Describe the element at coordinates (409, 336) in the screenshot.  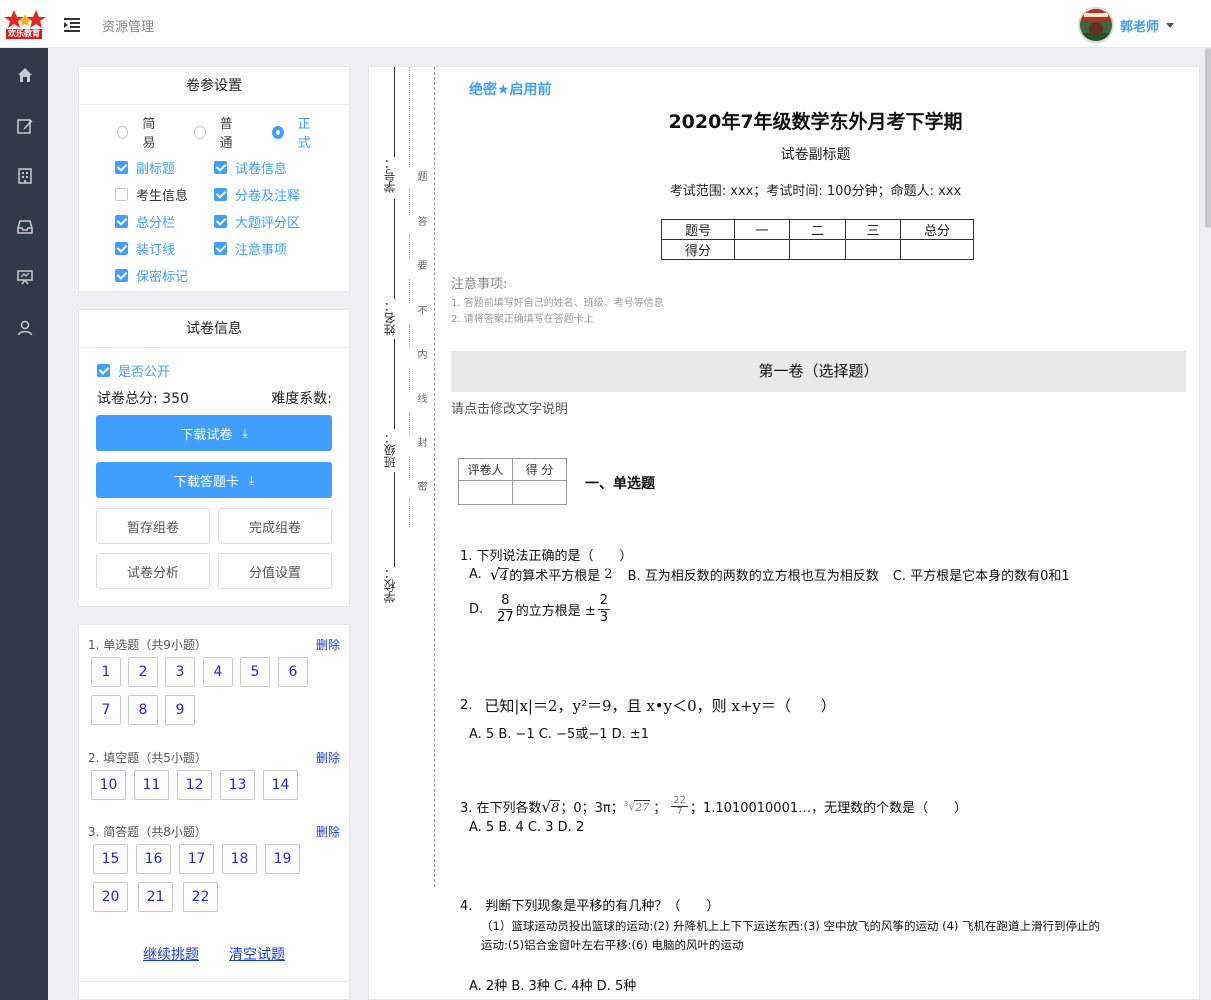
I see `seal-dotted-line` at that location.